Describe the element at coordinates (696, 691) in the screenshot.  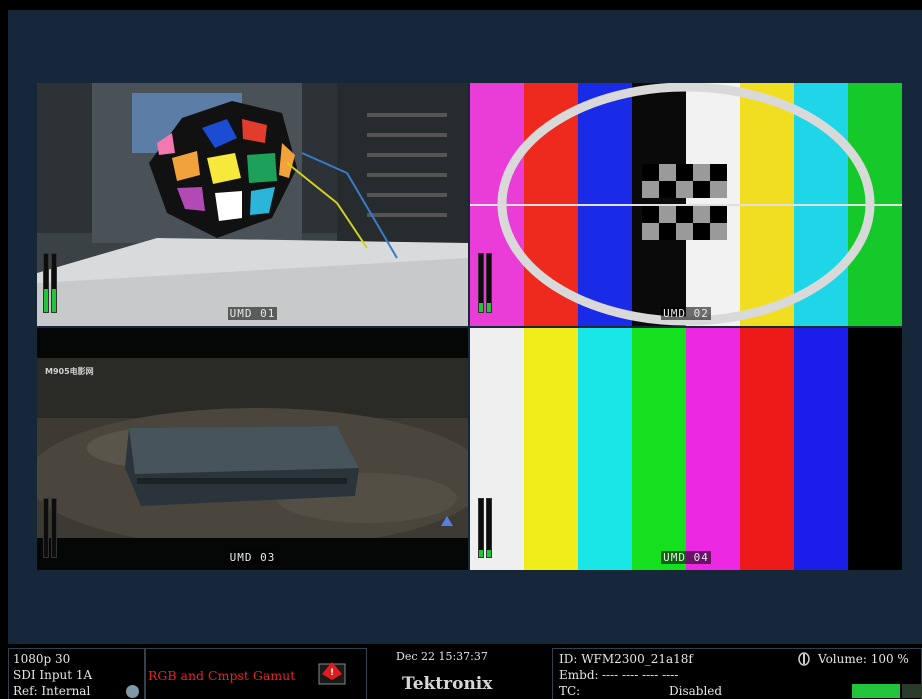
I see `timecode-value: Disabled` at that location.